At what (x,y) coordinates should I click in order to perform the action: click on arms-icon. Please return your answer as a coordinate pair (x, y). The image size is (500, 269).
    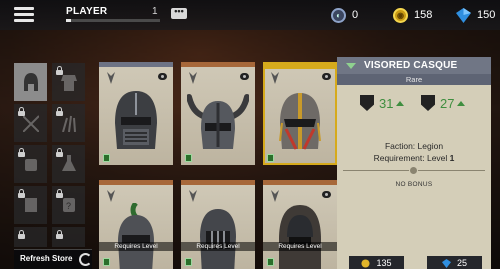
    Looking at the image, I should click on (31, 123).